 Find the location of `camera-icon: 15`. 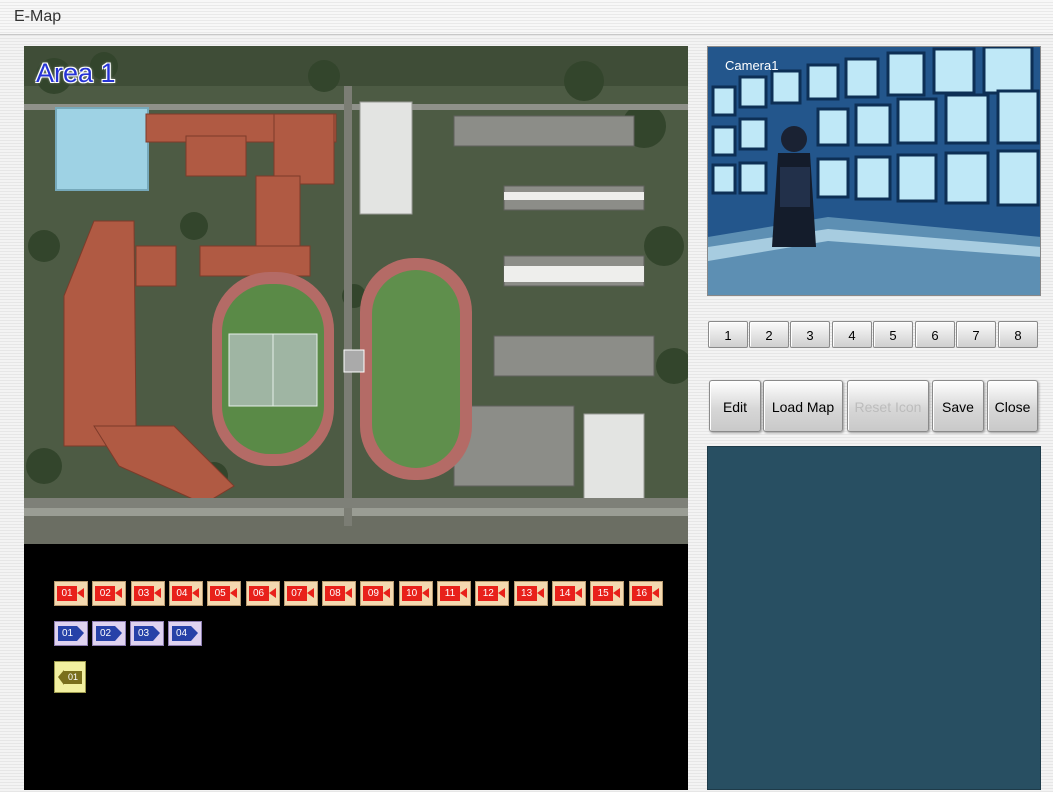

camera-icon: 15 is located at coordinates (607, 593).